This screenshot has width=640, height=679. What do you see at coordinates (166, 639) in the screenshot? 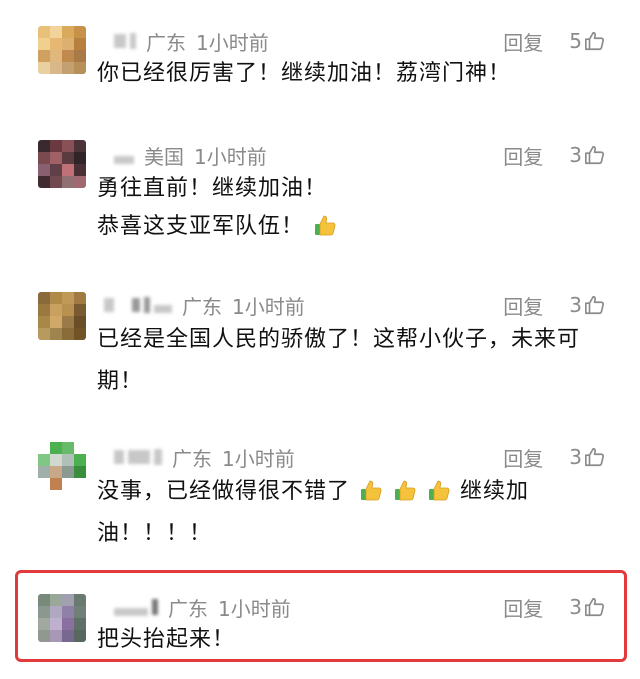
I see `comment-line: 把头抬起来！` at bounding box center [166, 639].